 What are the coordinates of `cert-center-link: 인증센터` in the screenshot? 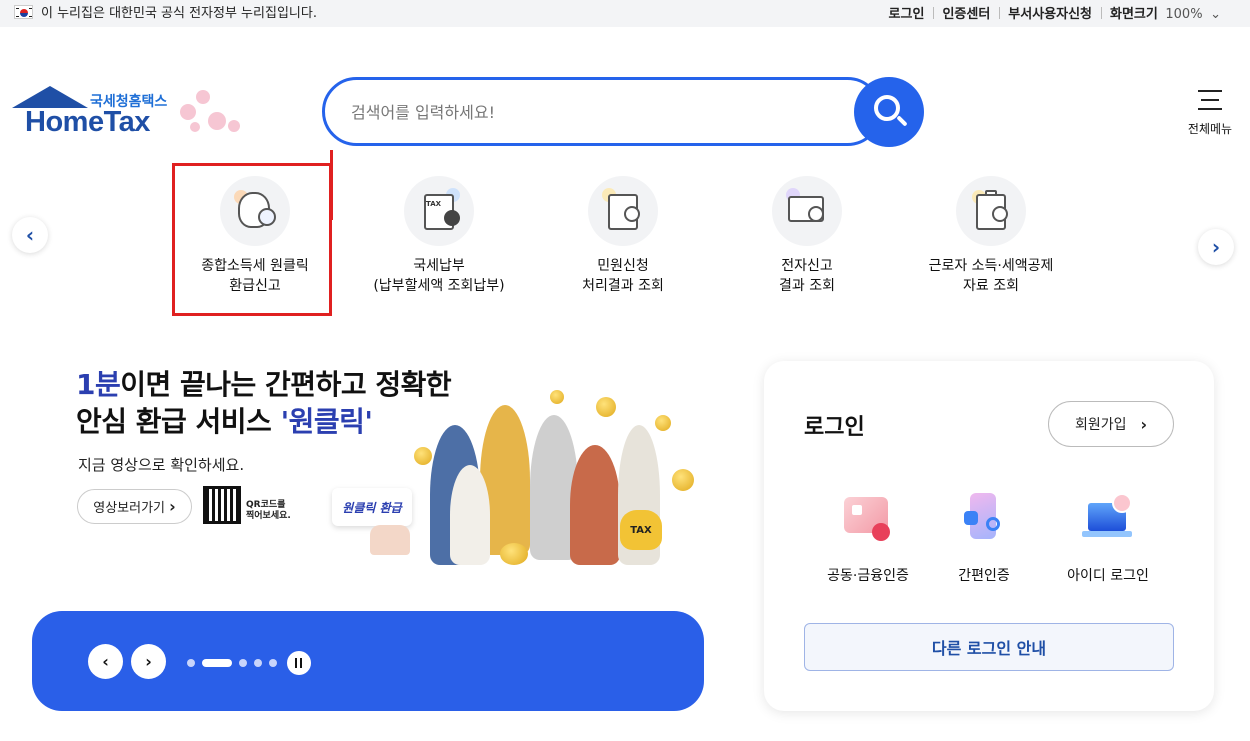 It's located at (966, 12).